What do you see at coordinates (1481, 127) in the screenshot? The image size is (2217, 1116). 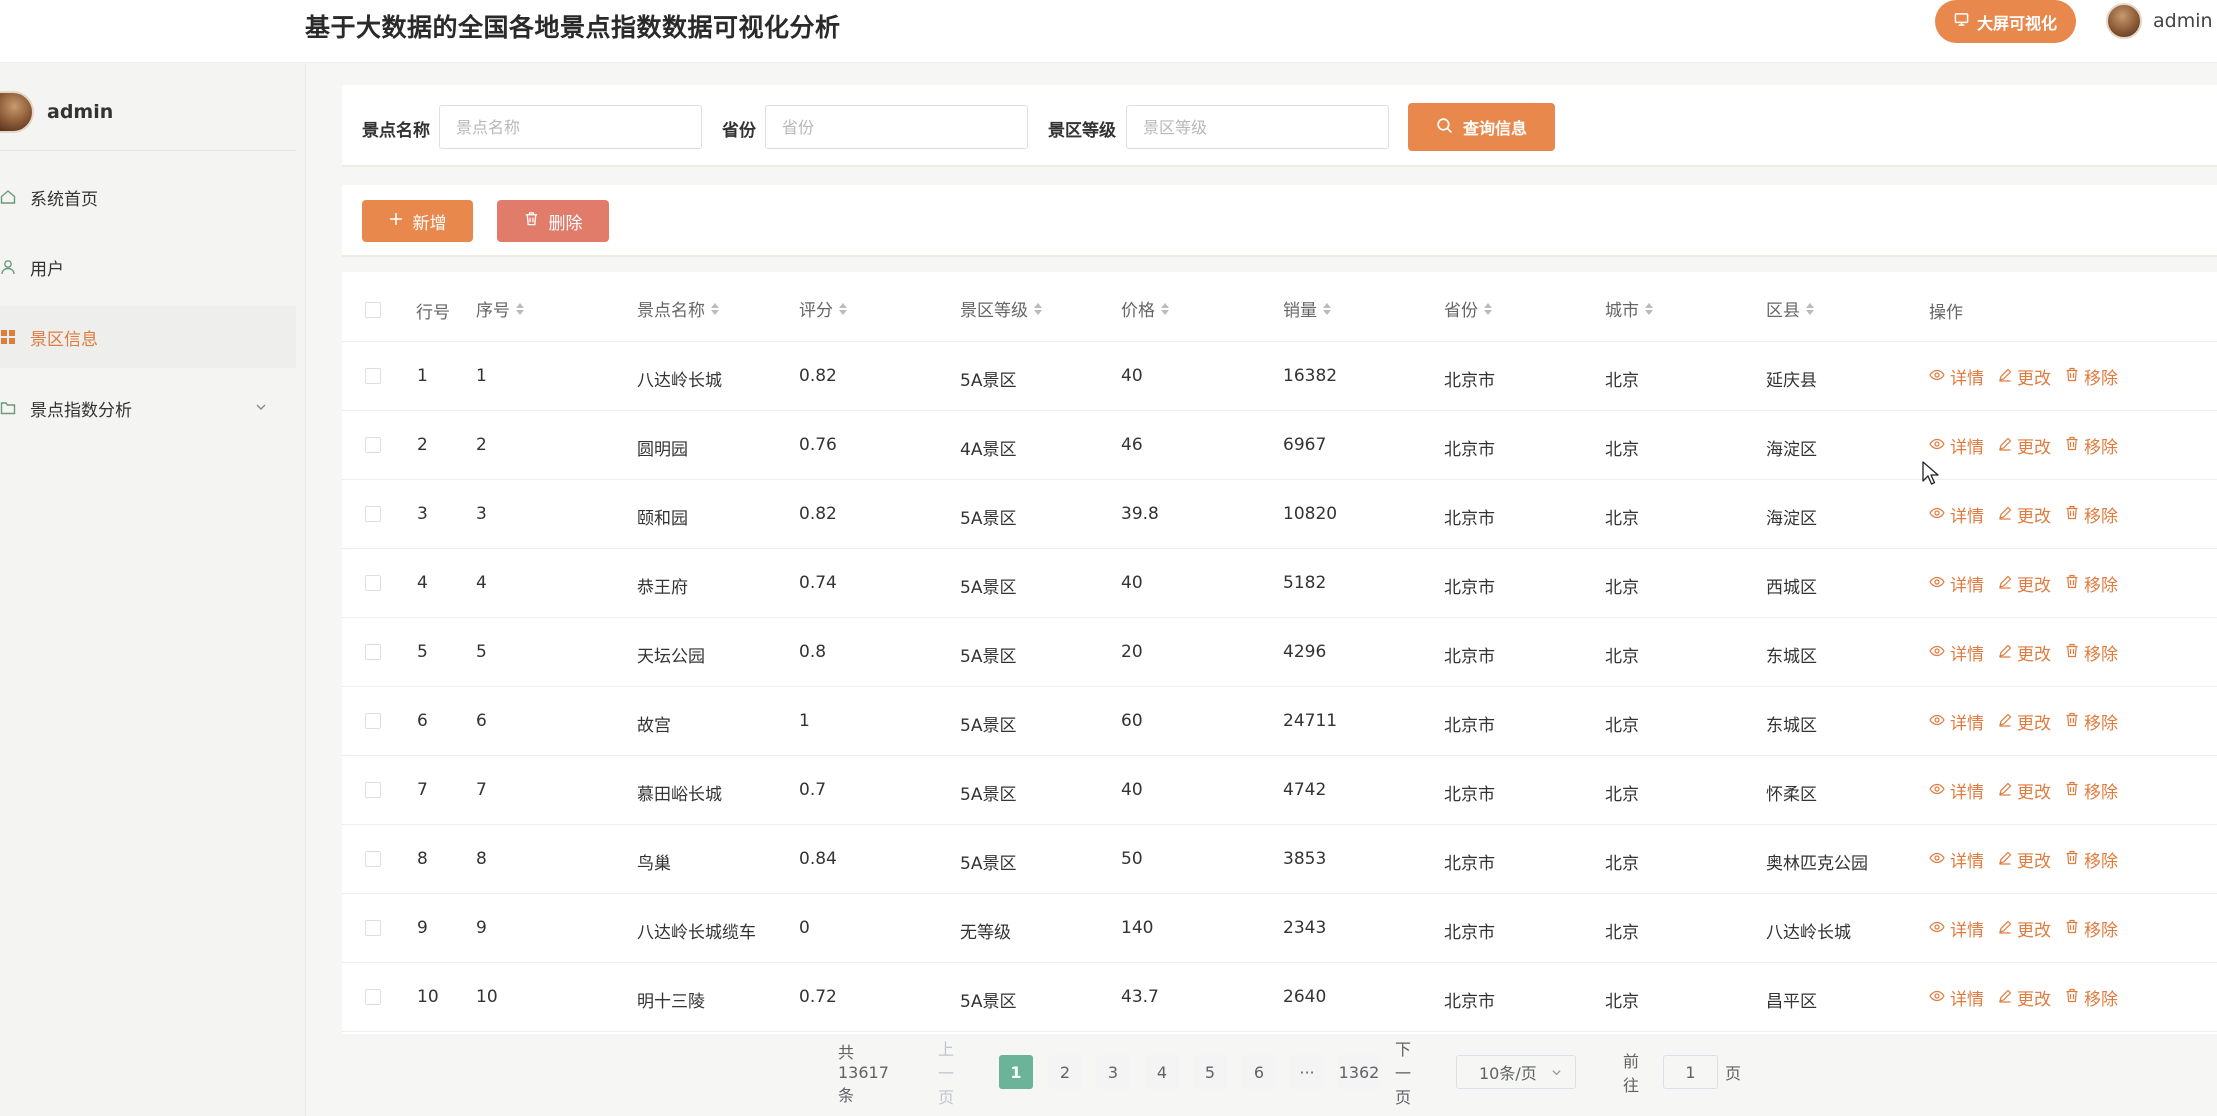 I see `query-button: 查询信息` at bounding box center [1481, 127].